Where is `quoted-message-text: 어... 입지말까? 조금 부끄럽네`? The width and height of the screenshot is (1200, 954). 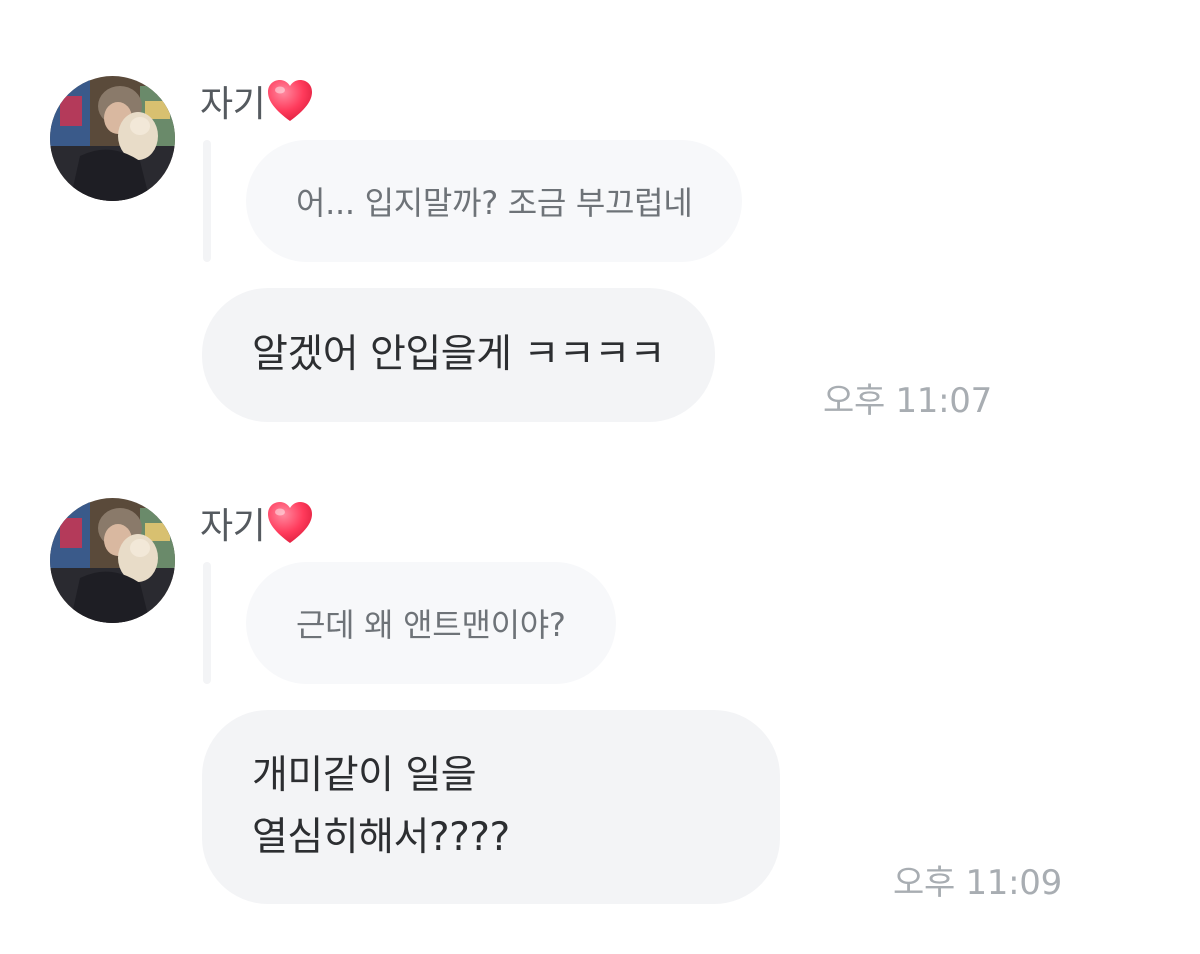 quoted-message-text: 어... 입지말까? 조금 부끄럽네 is located at coordinates (494, 203).